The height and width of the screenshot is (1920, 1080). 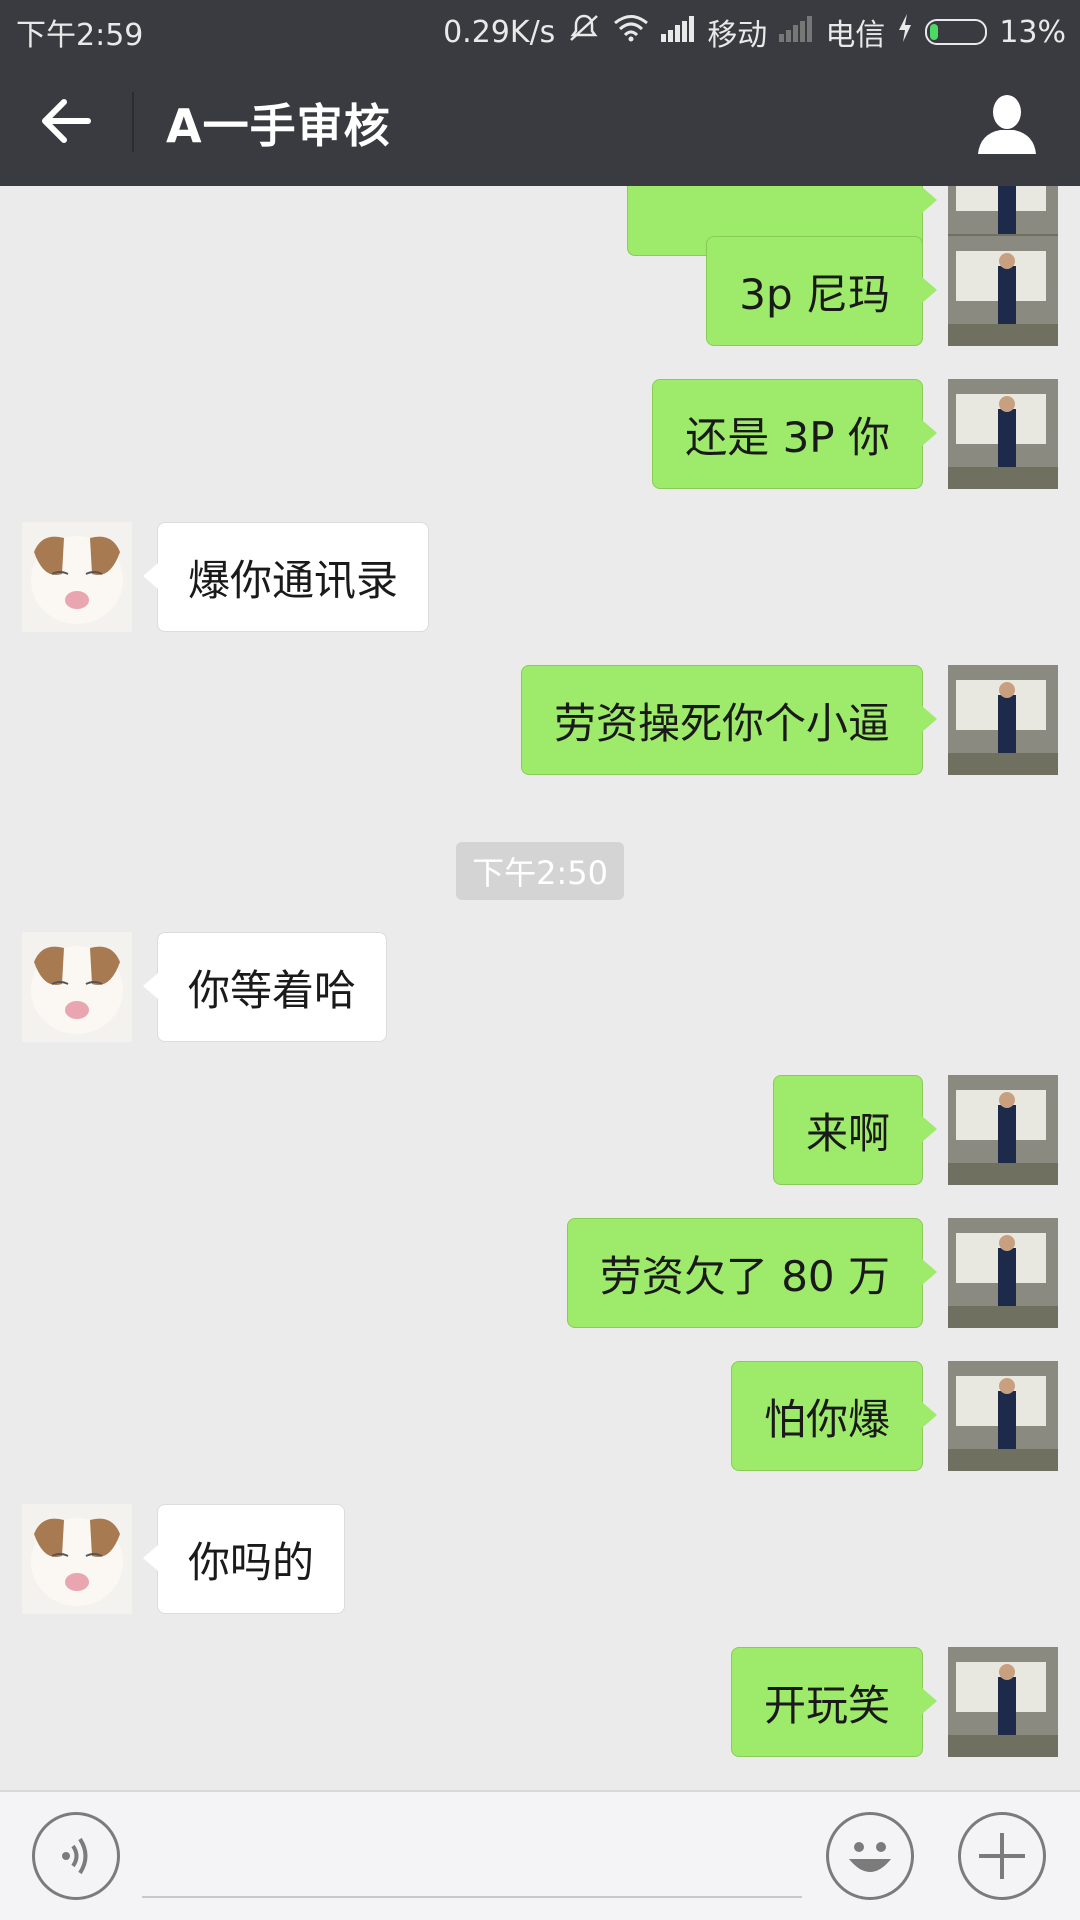 What do you see at coordinates (278, 126) in the screenshot?
I see `chat-title: A一手审核` at bounding box center [278, 126].